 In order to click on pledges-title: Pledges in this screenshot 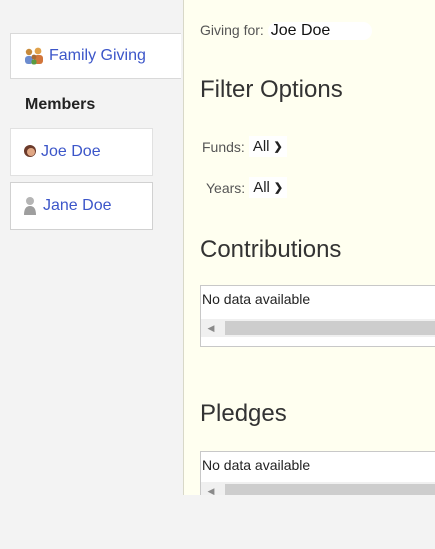, I will do `click(243, 413)`.